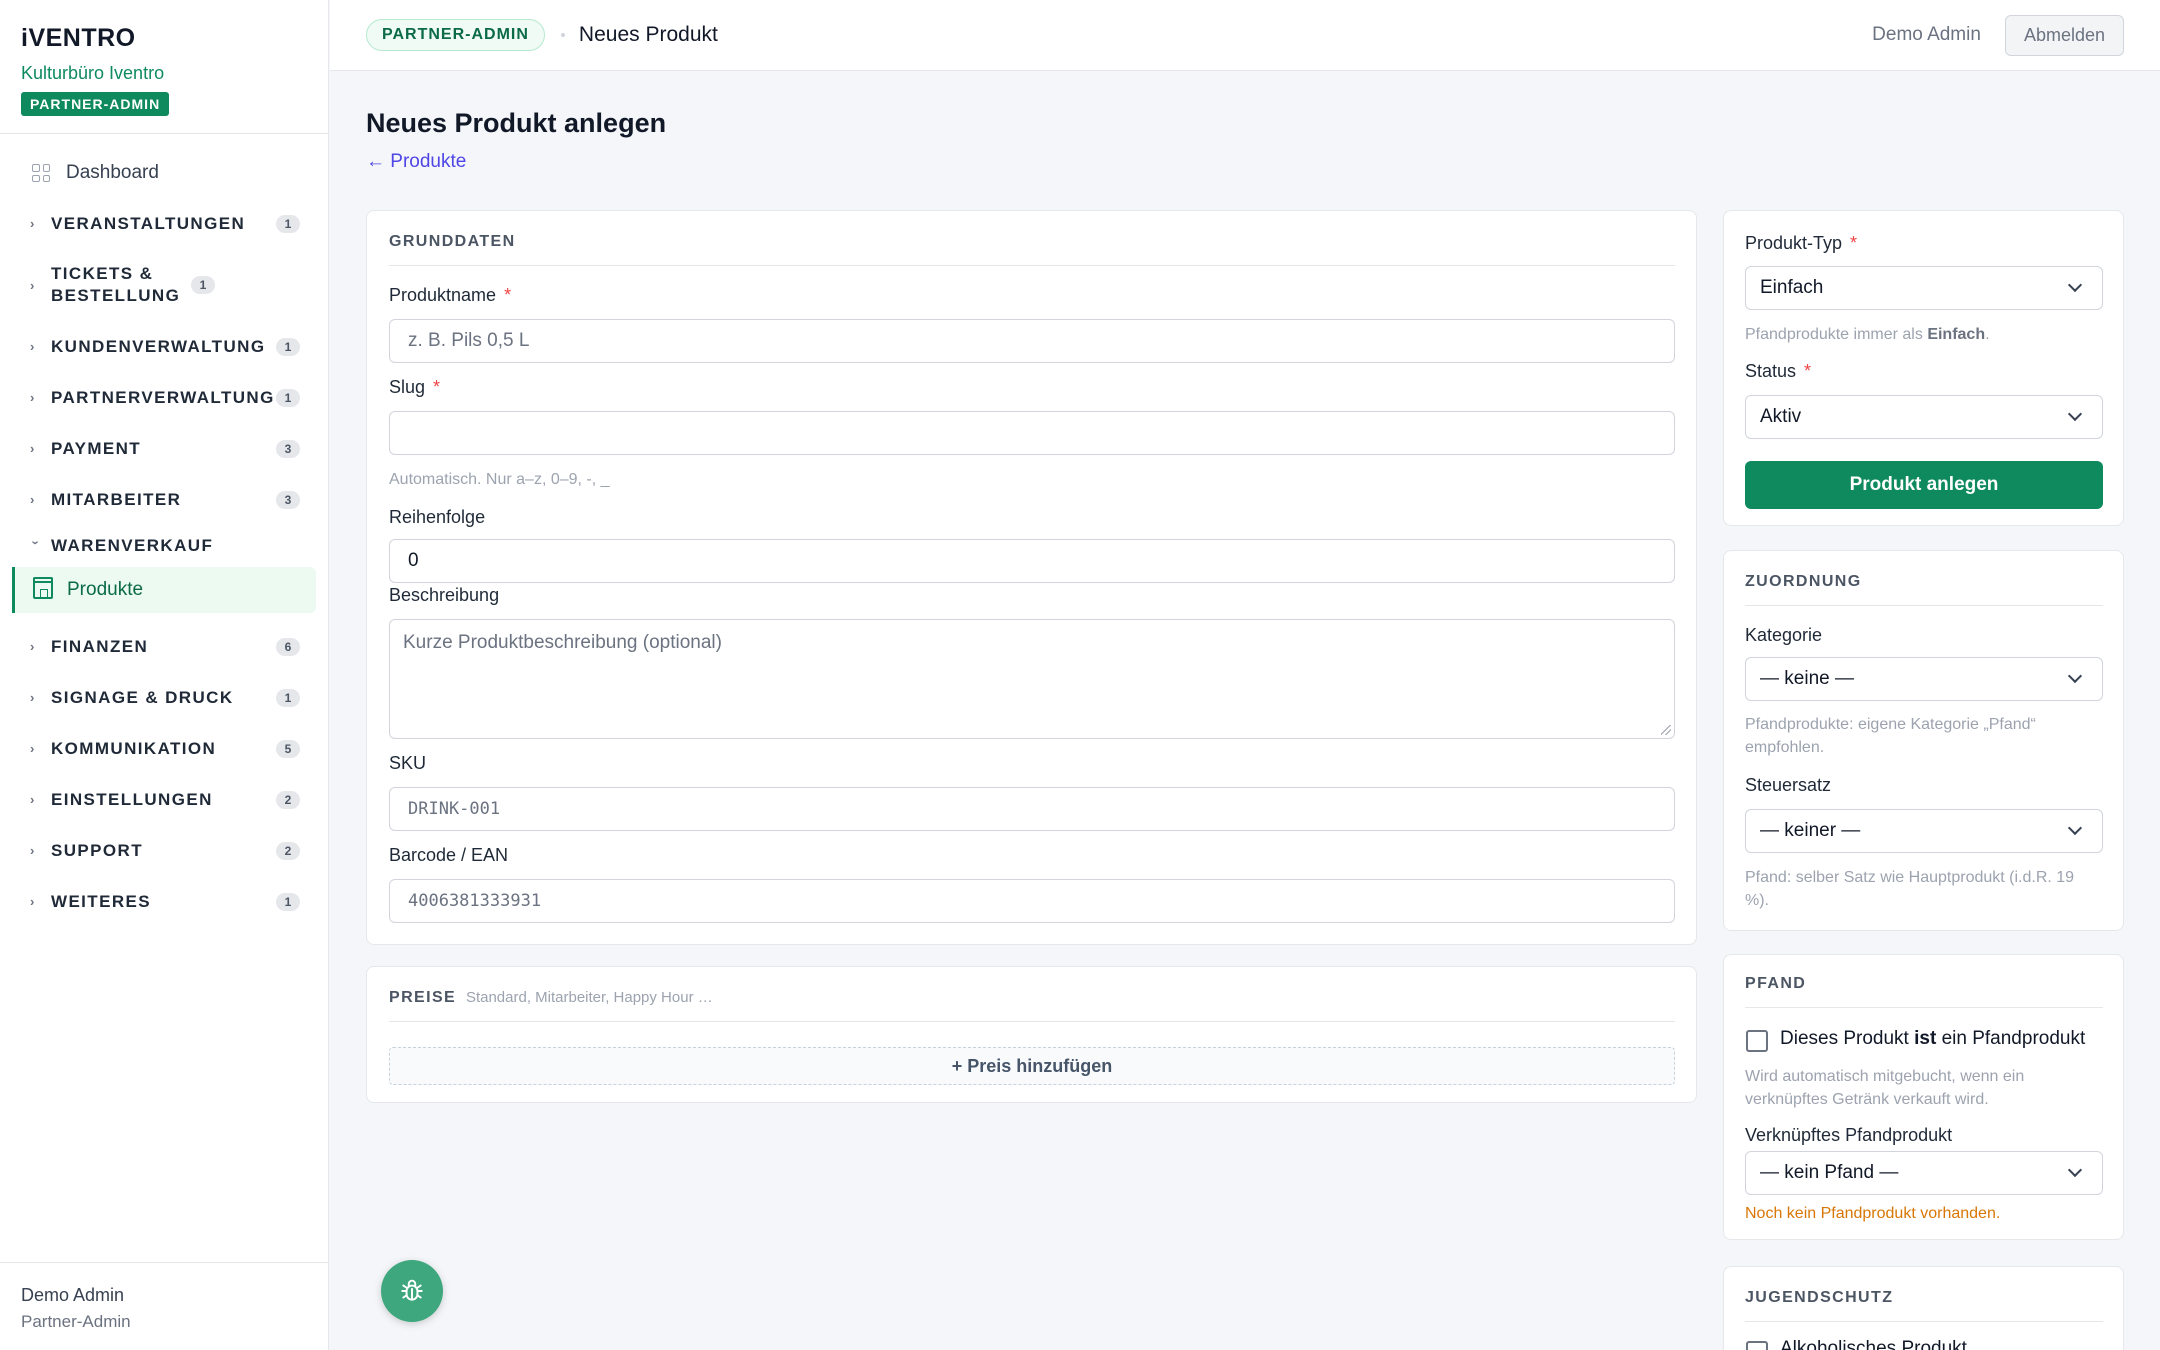 This screenshot has height=1350, width=2160. What do you see at coordinates (41, 173) in the screenshot?
I see `dashboard-grid-icon` at bounding box center [41, 173].